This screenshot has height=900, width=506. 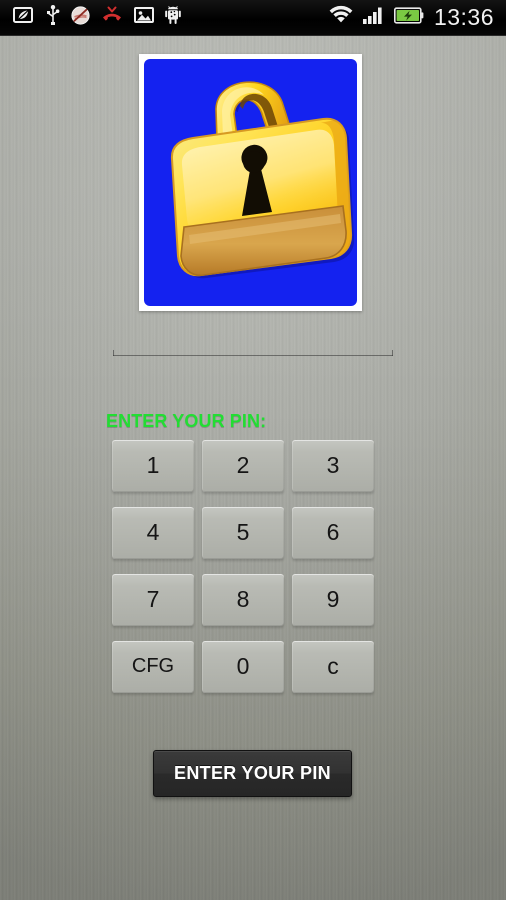 I want to click on wifi-icon, so click(x=341, y=17).